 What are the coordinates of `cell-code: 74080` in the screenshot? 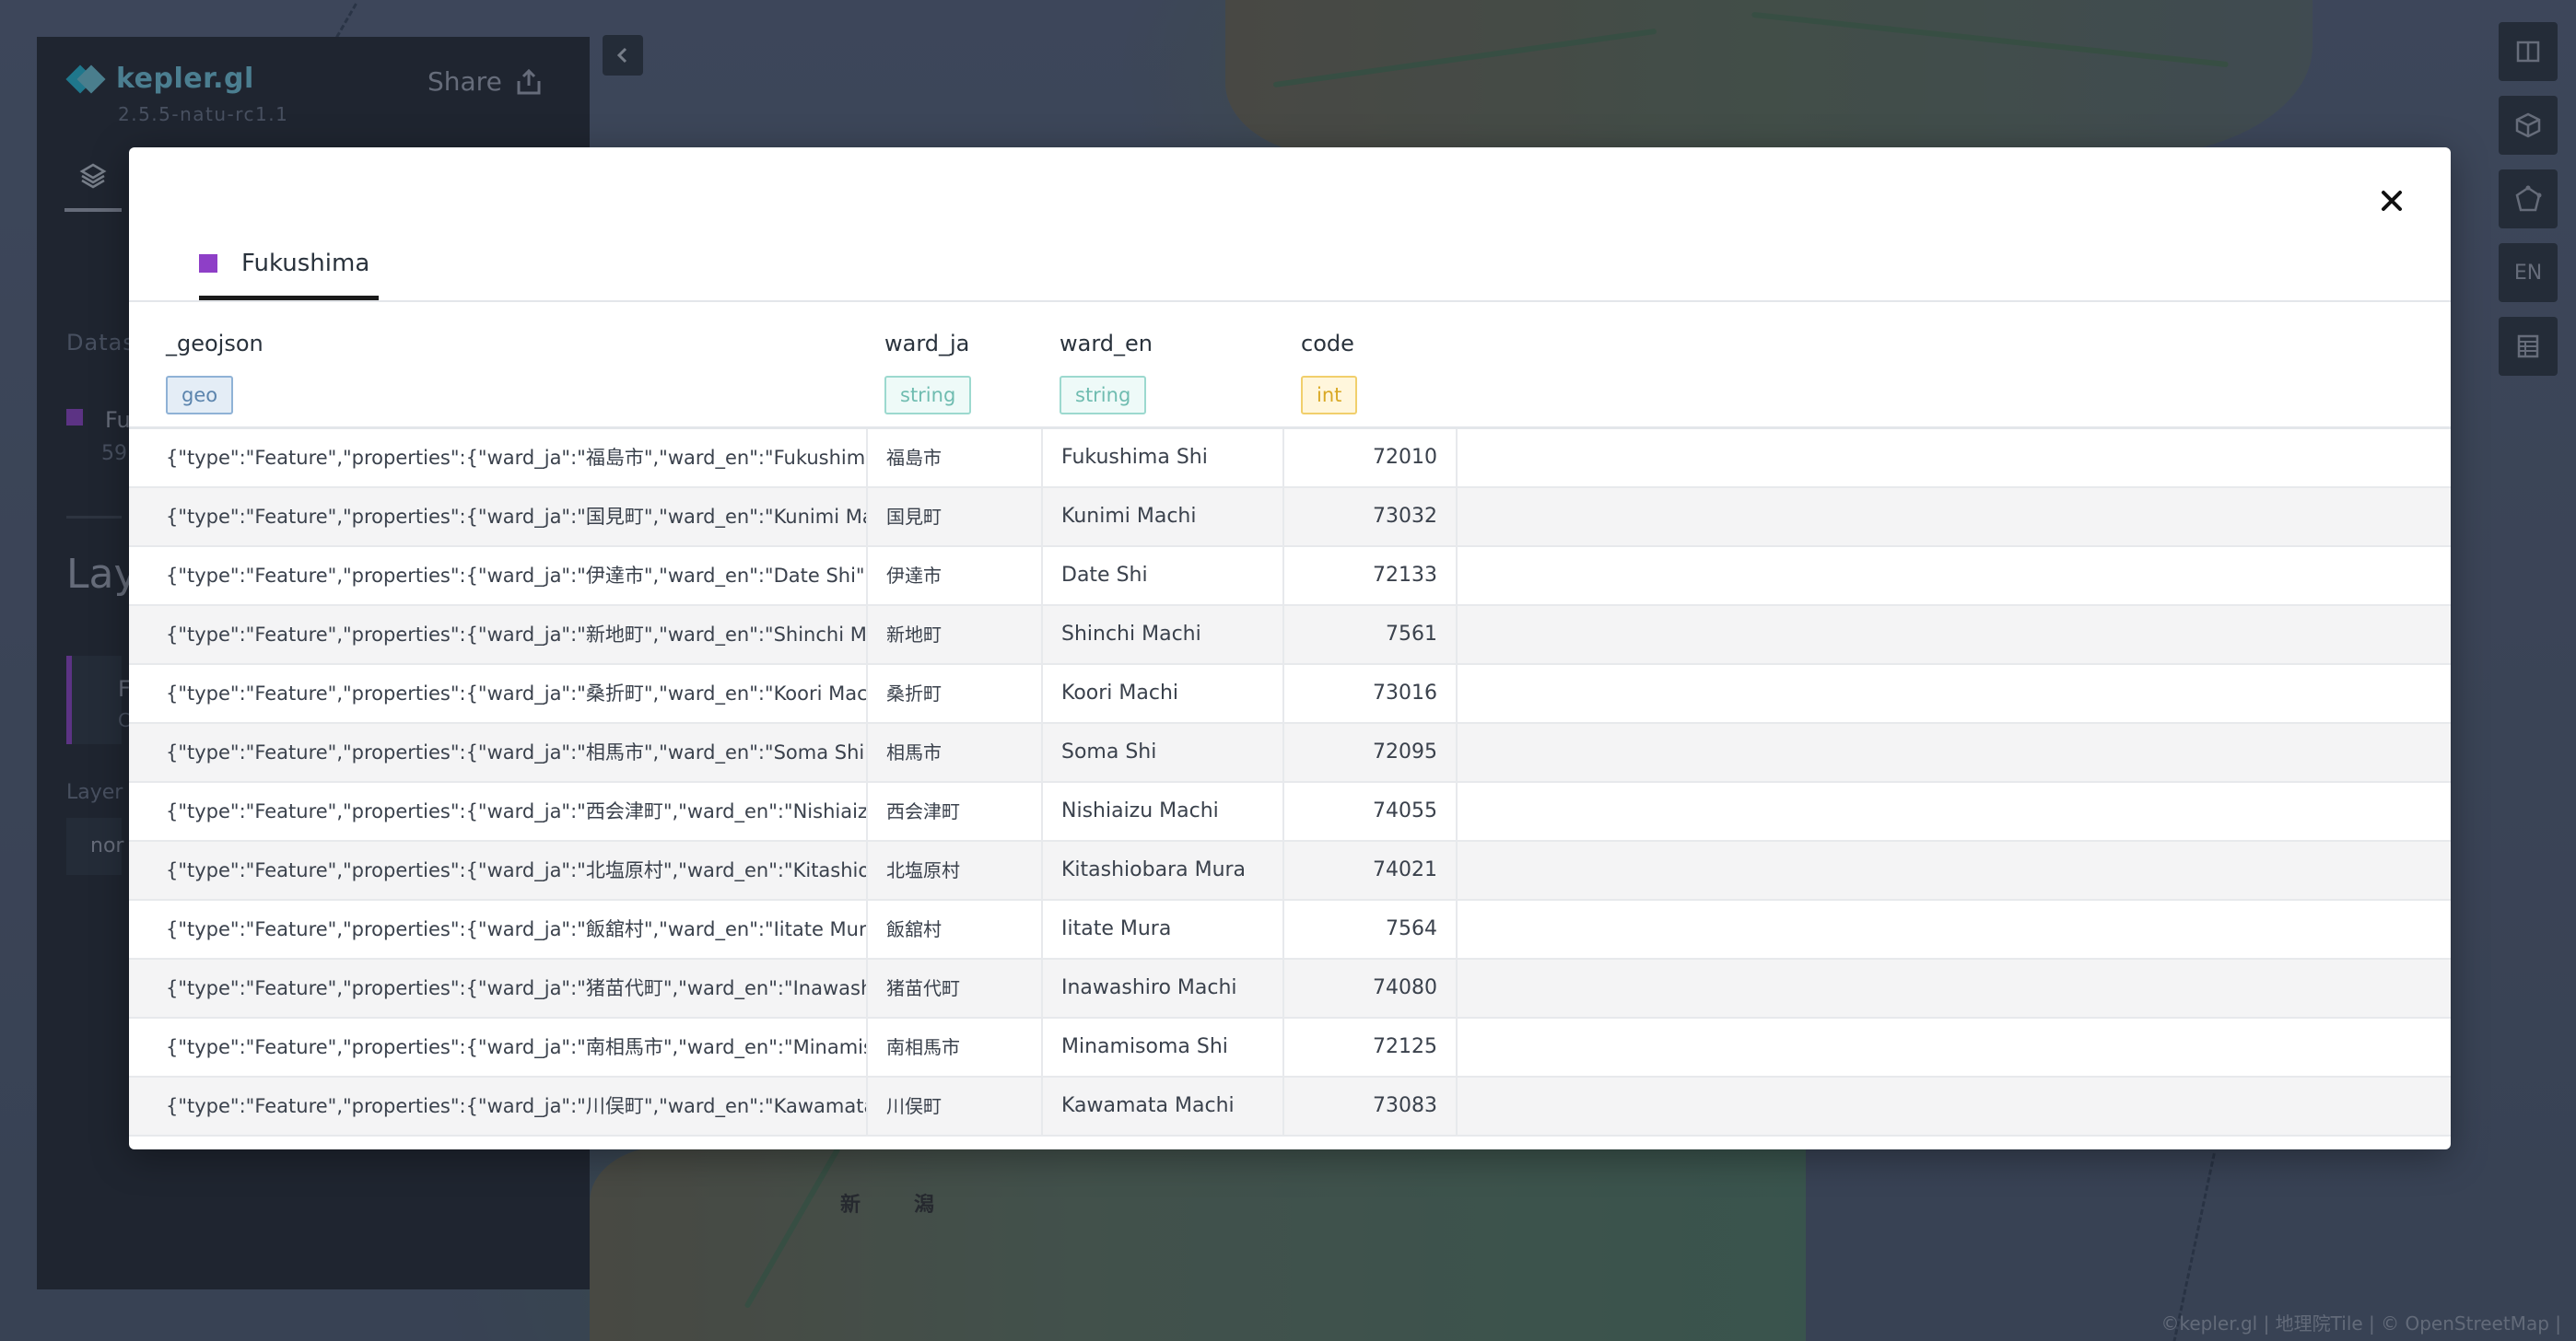 It's located at (1370, 988).